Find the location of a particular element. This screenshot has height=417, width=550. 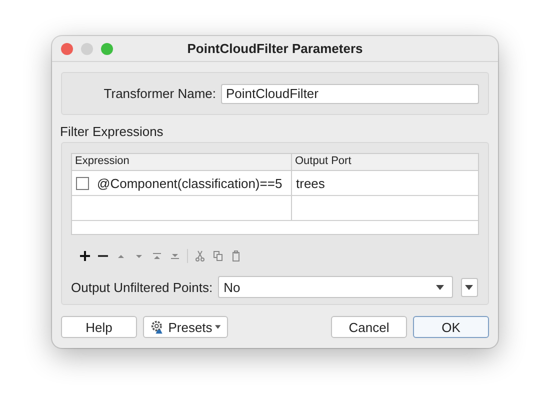

field-label: Output Unfiltered Points: is located at coordinates (142, 287).